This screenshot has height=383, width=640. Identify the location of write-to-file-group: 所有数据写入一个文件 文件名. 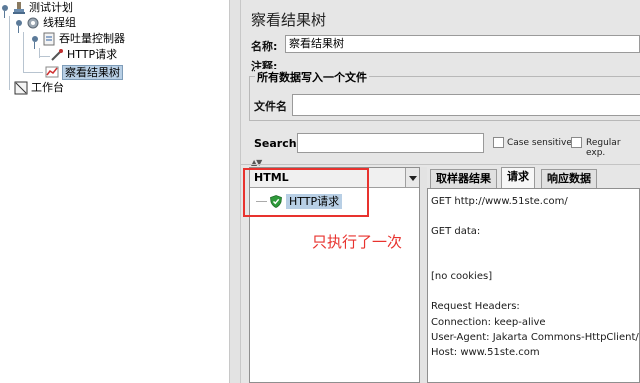
(444, 95).